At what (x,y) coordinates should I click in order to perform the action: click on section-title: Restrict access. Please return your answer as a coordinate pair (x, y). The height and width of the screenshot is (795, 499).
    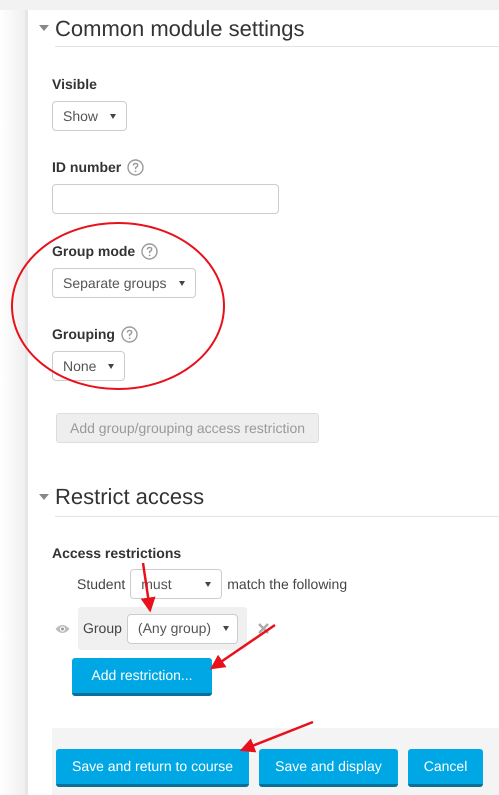
    Looking at the image, I should click on (129, 496).